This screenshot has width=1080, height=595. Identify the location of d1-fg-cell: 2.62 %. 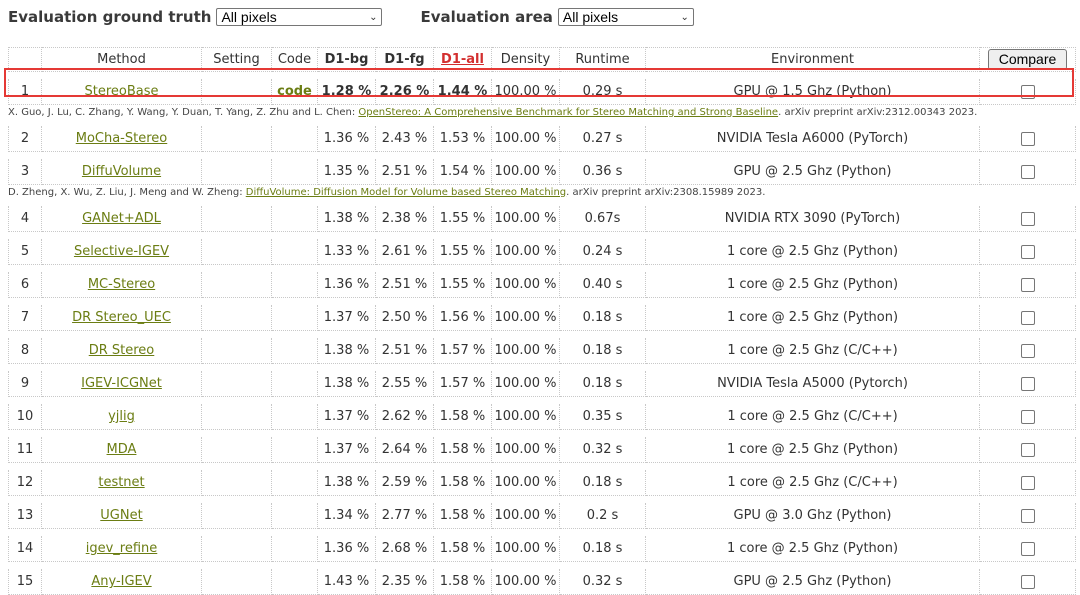
(405, 417).